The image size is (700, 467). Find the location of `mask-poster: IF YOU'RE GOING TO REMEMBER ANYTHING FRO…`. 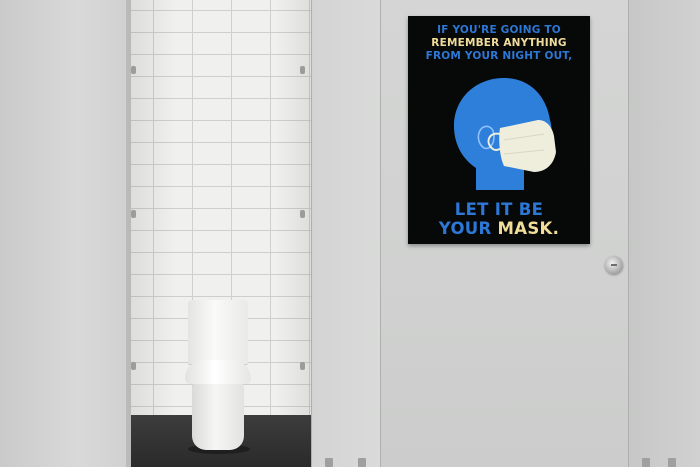

mask-poster: IF YOU'RE GOING TO REMEMBER ANYTHING FRO… is located at coordinates (499, 130).